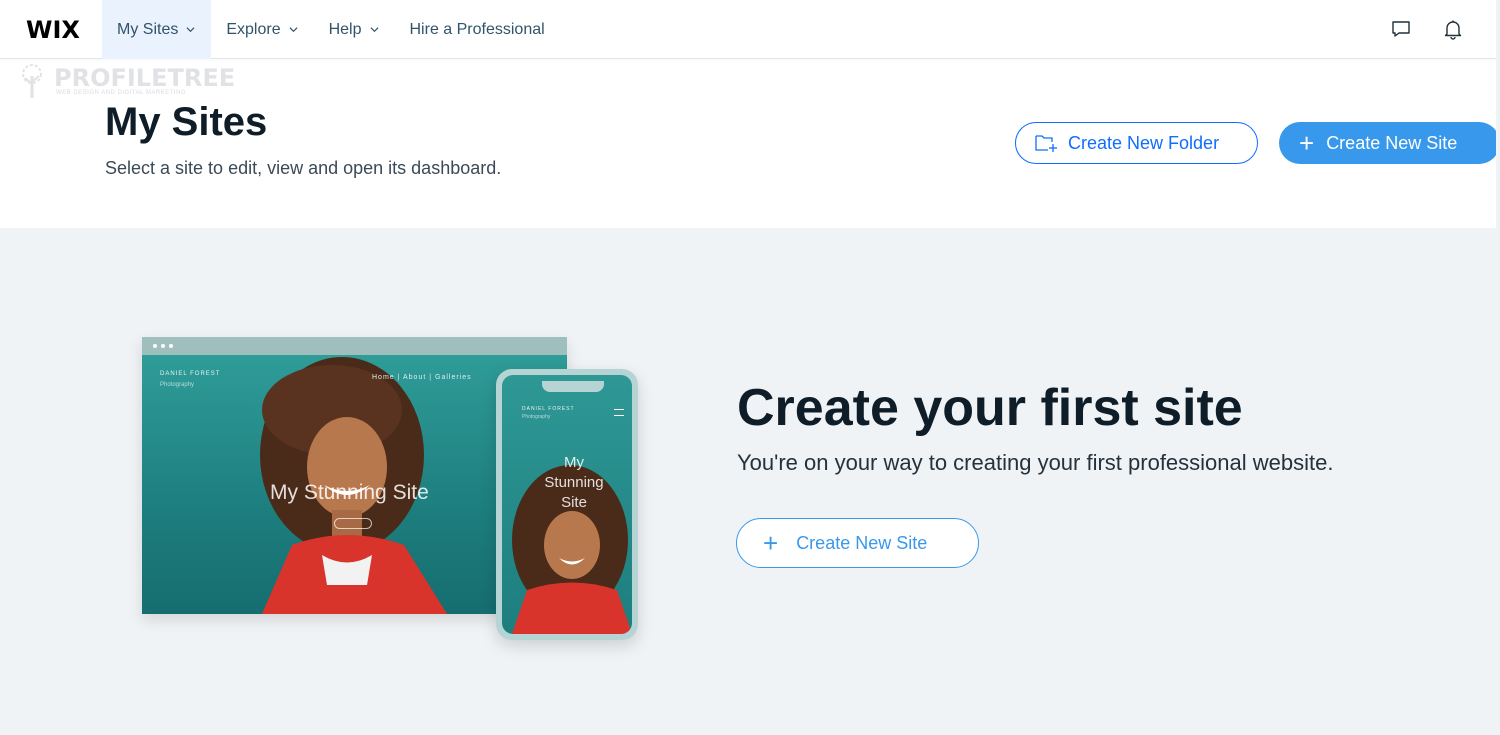 This screenshot has width=1500, height=735. Describe the element at coordinates (1498, 367) in the screenshot. I see `page-scrollbar-edge` at that location.